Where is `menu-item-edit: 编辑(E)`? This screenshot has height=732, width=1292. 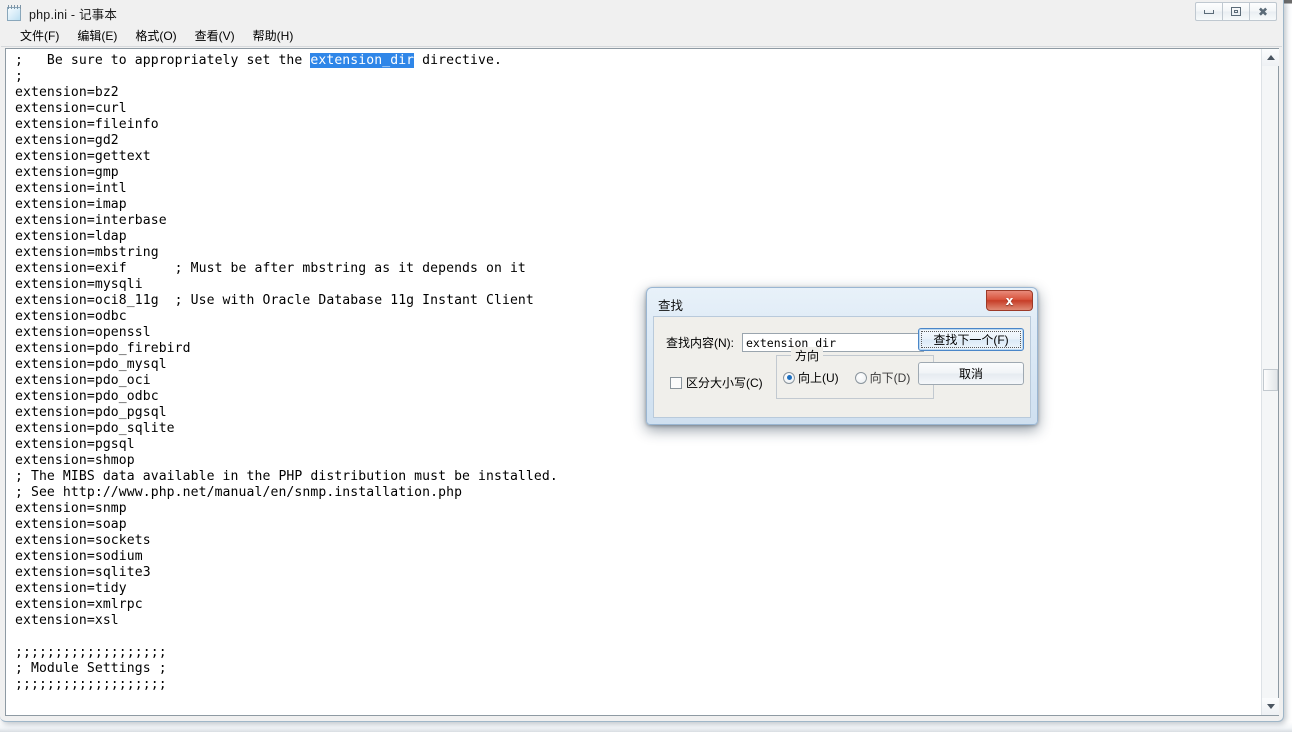
menu-item-edit: 编辑(E) is located at coordinates (97, 36).